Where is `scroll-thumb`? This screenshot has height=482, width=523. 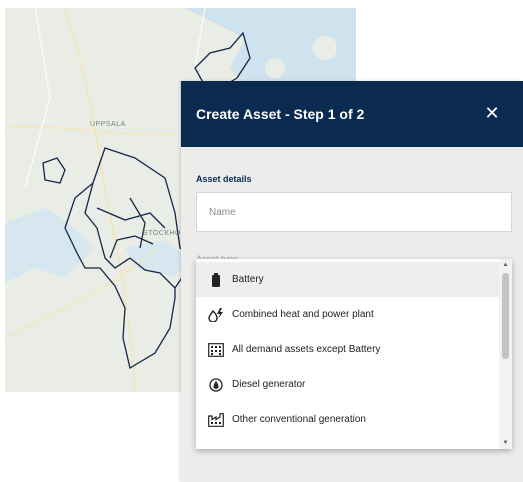
scroll-thumb is located at coordinates (505, 316).